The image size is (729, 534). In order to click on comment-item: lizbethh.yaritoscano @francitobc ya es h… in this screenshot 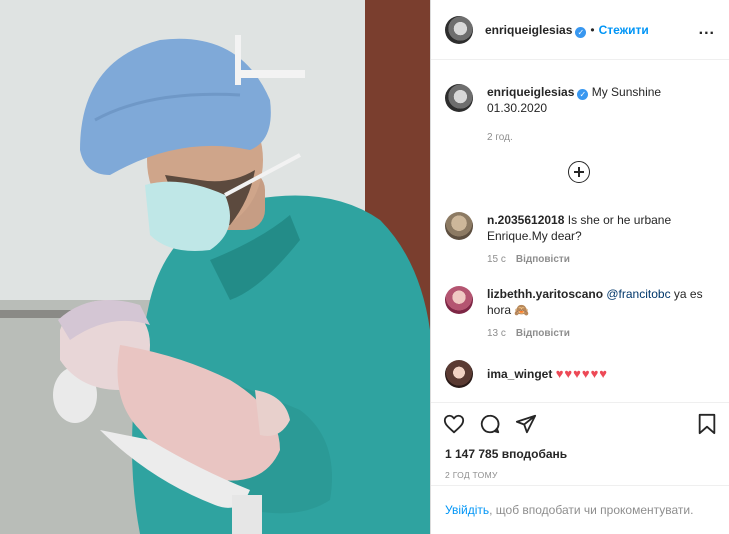, I will do `click(580, 314)`.